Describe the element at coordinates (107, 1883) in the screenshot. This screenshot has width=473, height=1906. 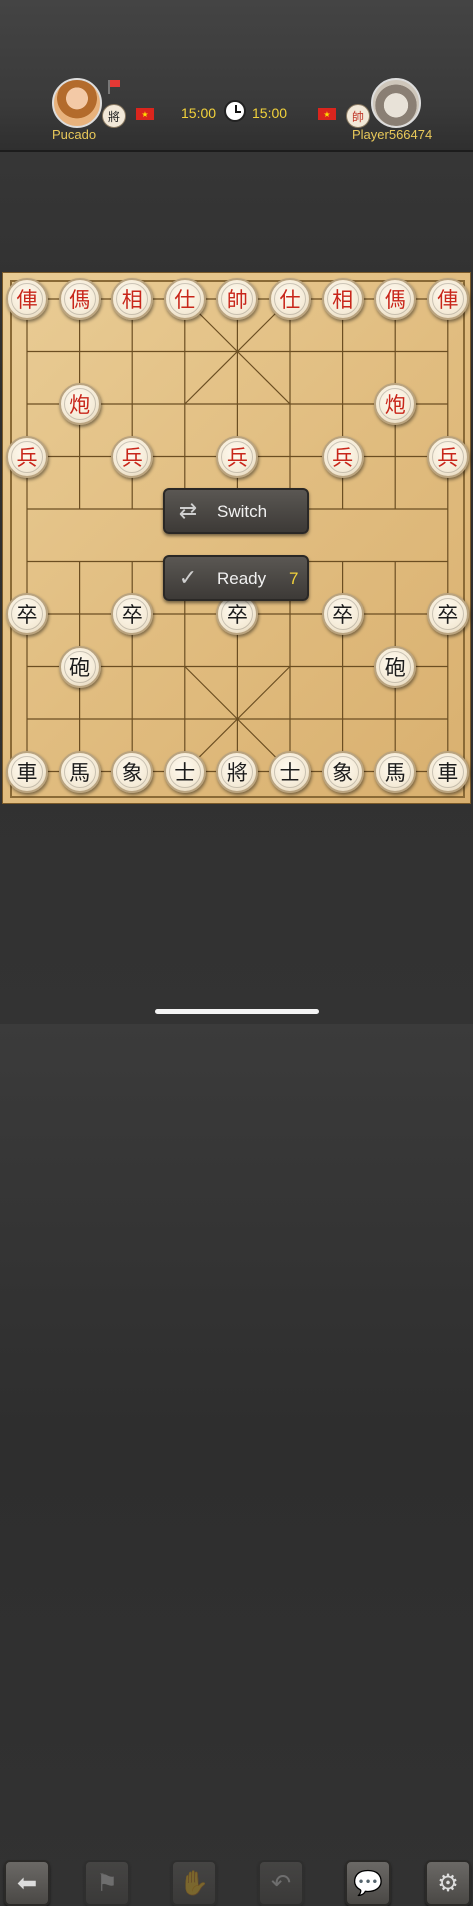
I see `resign-icon: ⚑` at that location.